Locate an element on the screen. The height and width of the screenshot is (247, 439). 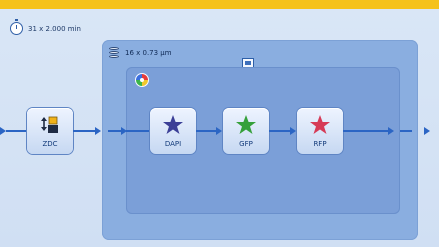
flow-line-rfp-out is located at coordinates (365, 131).